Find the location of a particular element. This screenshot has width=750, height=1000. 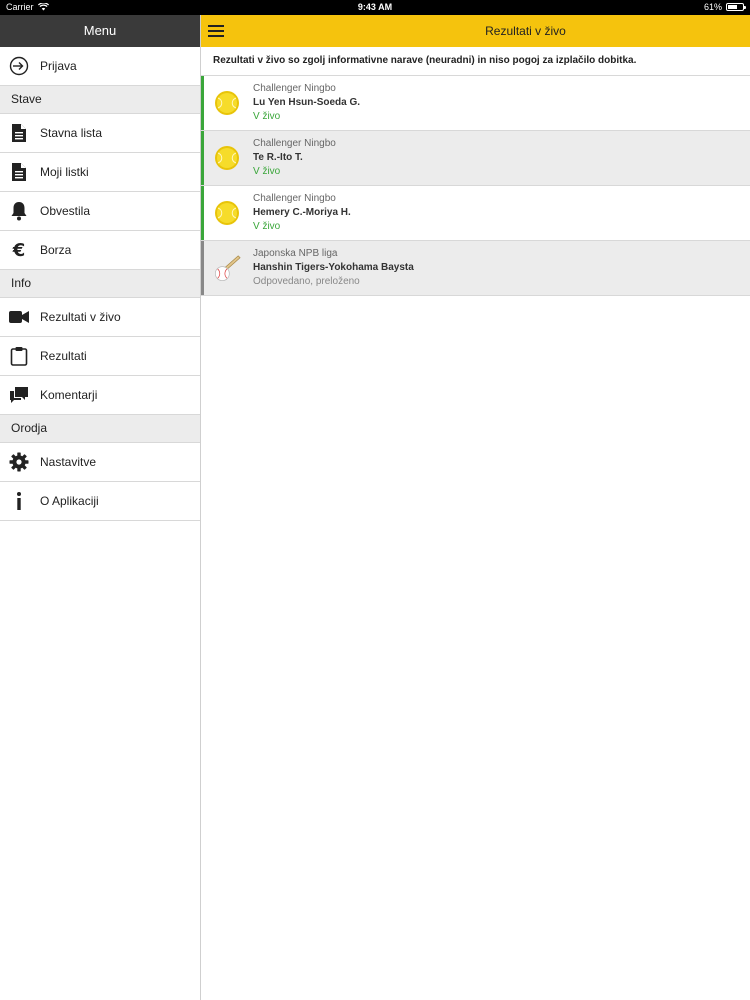

cancelled-indicator-strip is located at coordinates (202, 268).